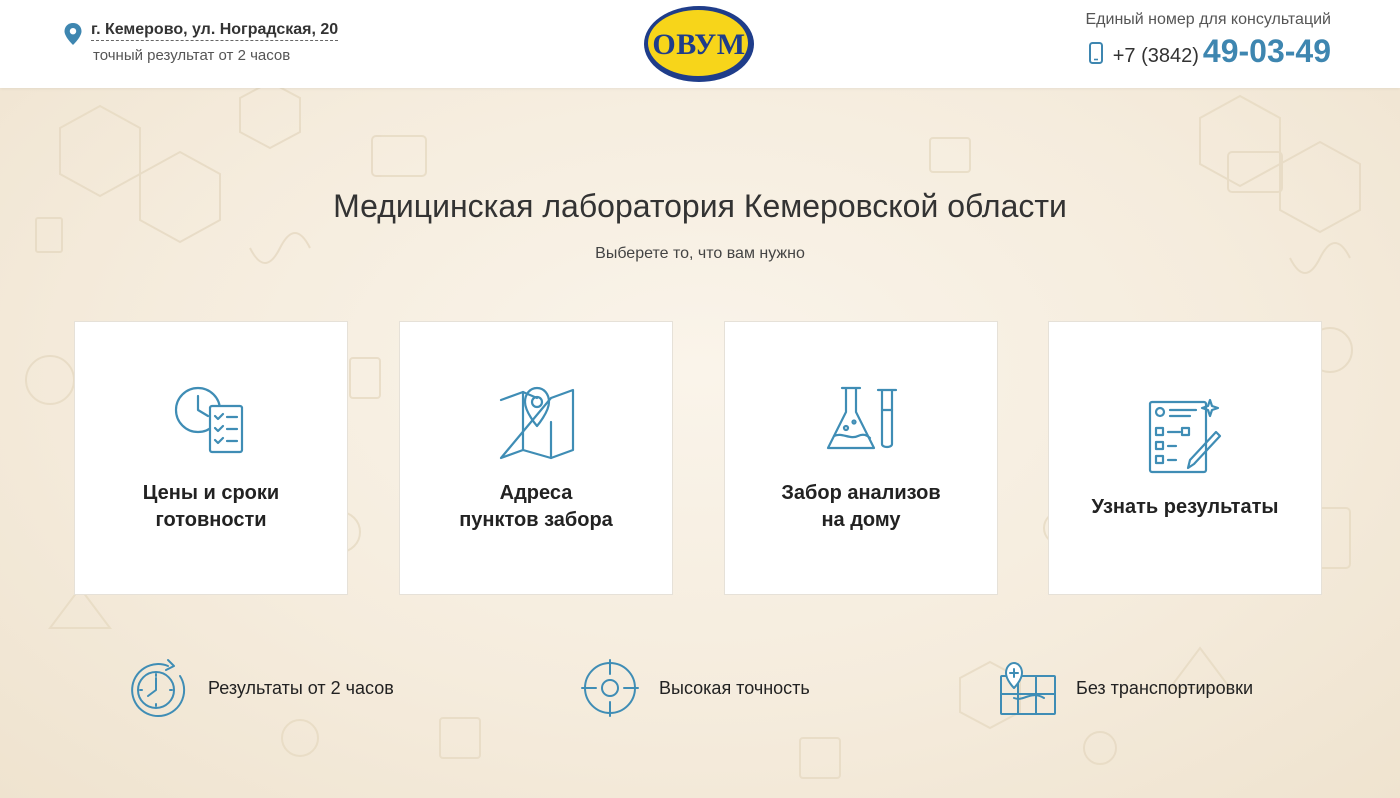 This screenshot has width=1400, height=798. I want to click on logo-text: ОВУМ, so click(699, 44).